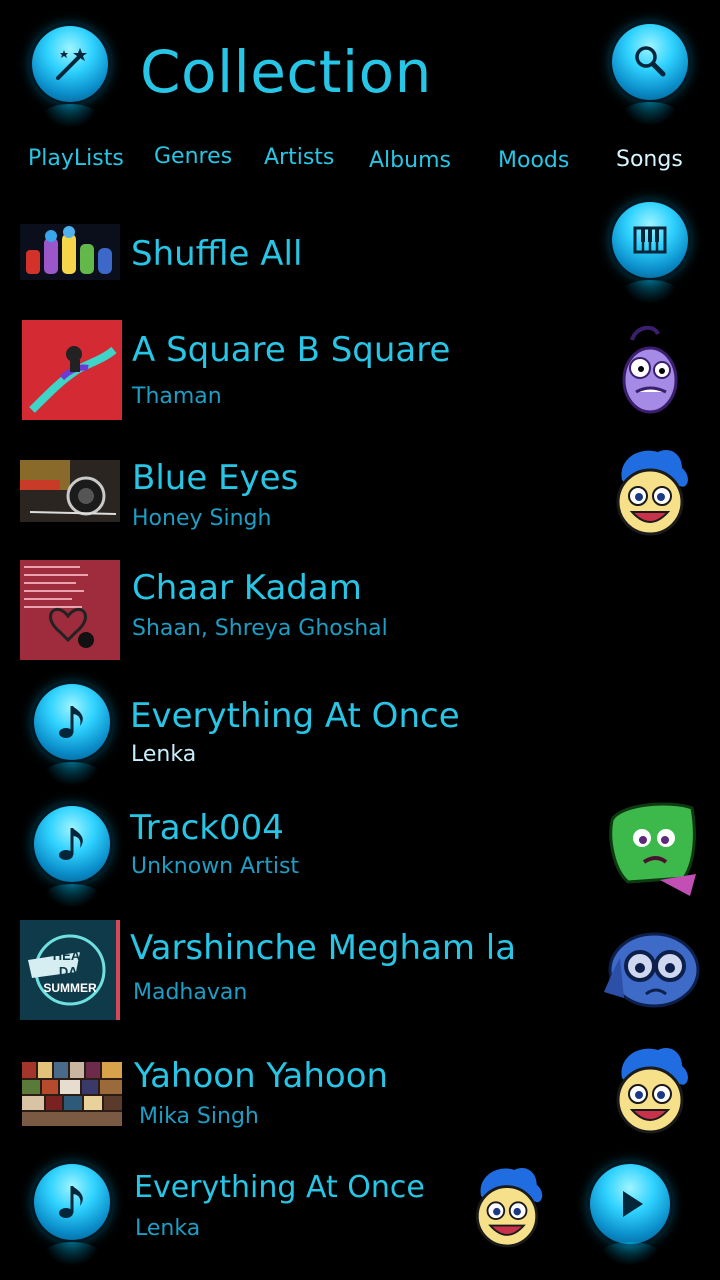  What do you see at coordinates (410, 160) in the screenshot?
I see `tab-albums: Albums` at bounding box center [410, 160].